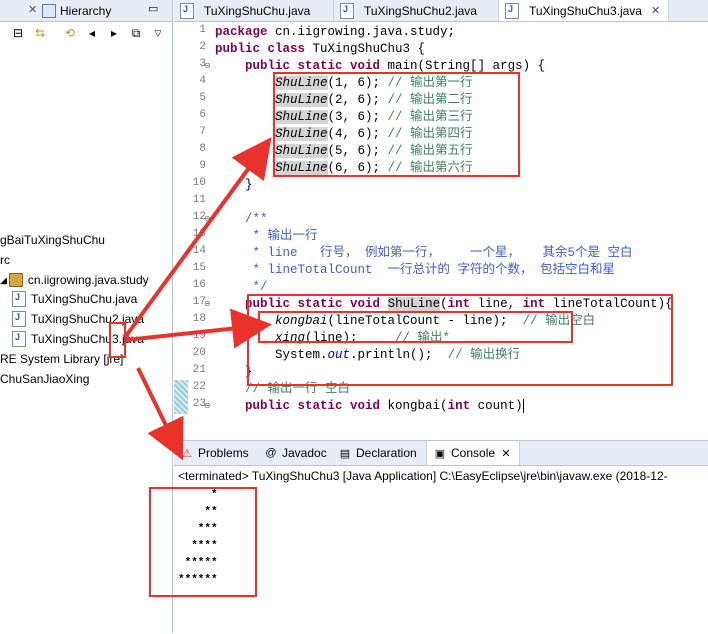  Describe the element at coordinates (136, 33) in the screenshot. I see `filter-icon: ⧉` at that location.